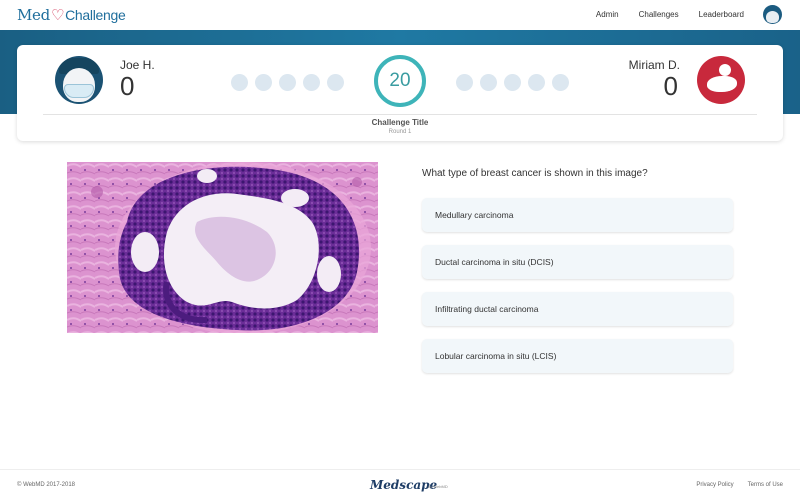 The width and height of the screenshot is (800, 499). Describe the element at coordinates (577, 262) in the screenshot. I see `answer-option-2: Ductal carcinoma in situ (DCIS)` at that location.